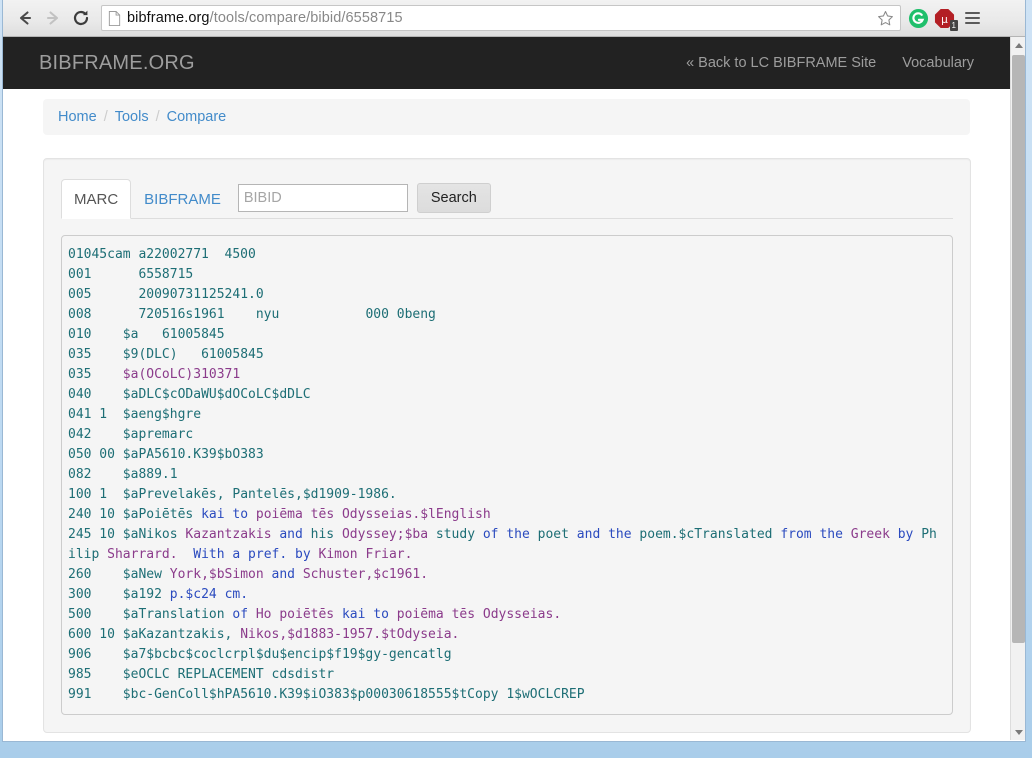 The image size is (1032, 758). What do you see at coordinates (1018, 45) in the screenshot?
I see `scroll-up-arrow-icon` at bounding box center [1018, 45].